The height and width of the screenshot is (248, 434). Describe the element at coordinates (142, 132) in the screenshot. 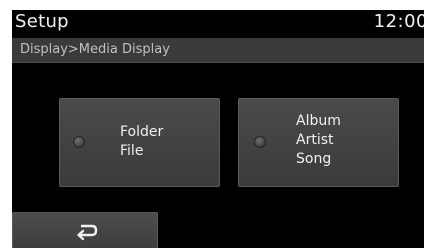

I see `option-line-folder: Folder` at that location.